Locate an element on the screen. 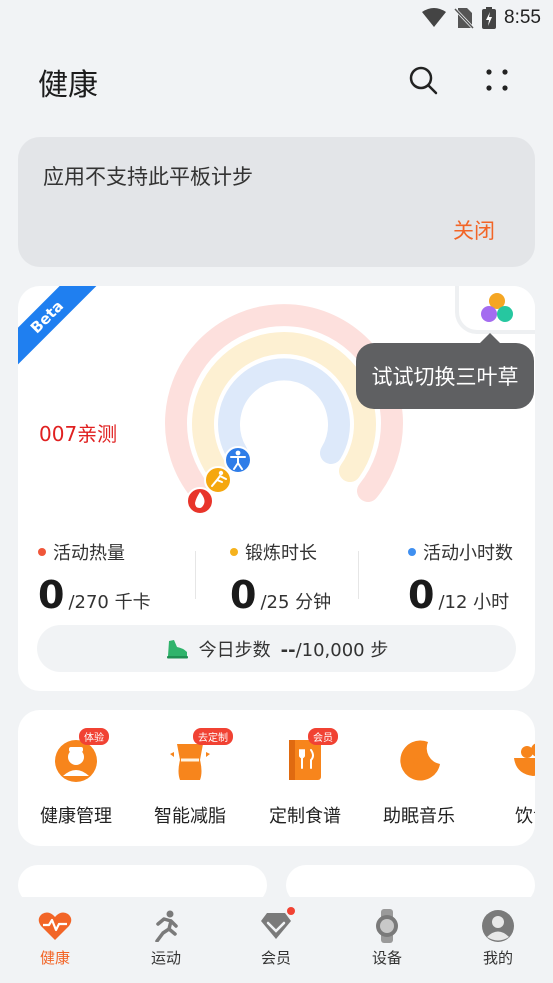 The width and height of the screenshot is (553, 983). shoe-icon is located at coordinates (177, 648).